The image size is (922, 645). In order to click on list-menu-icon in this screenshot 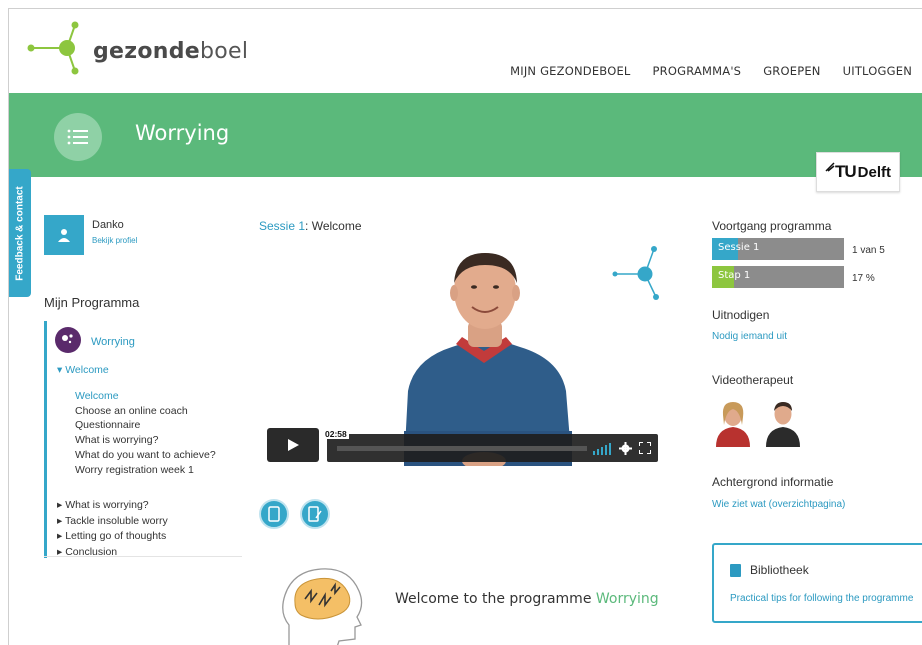, I will do `click(77, 137)`.